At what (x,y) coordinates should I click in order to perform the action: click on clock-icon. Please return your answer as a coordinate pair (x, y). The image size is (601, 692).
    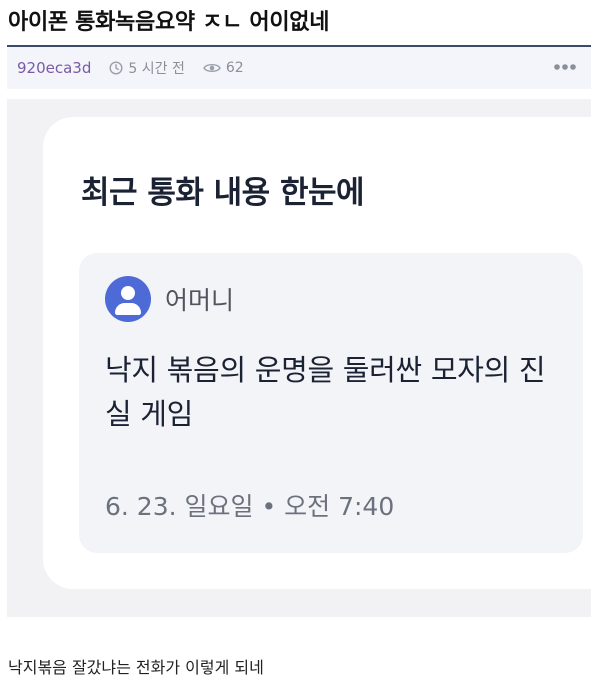
    Looking at the image, I should click on (116, 68).